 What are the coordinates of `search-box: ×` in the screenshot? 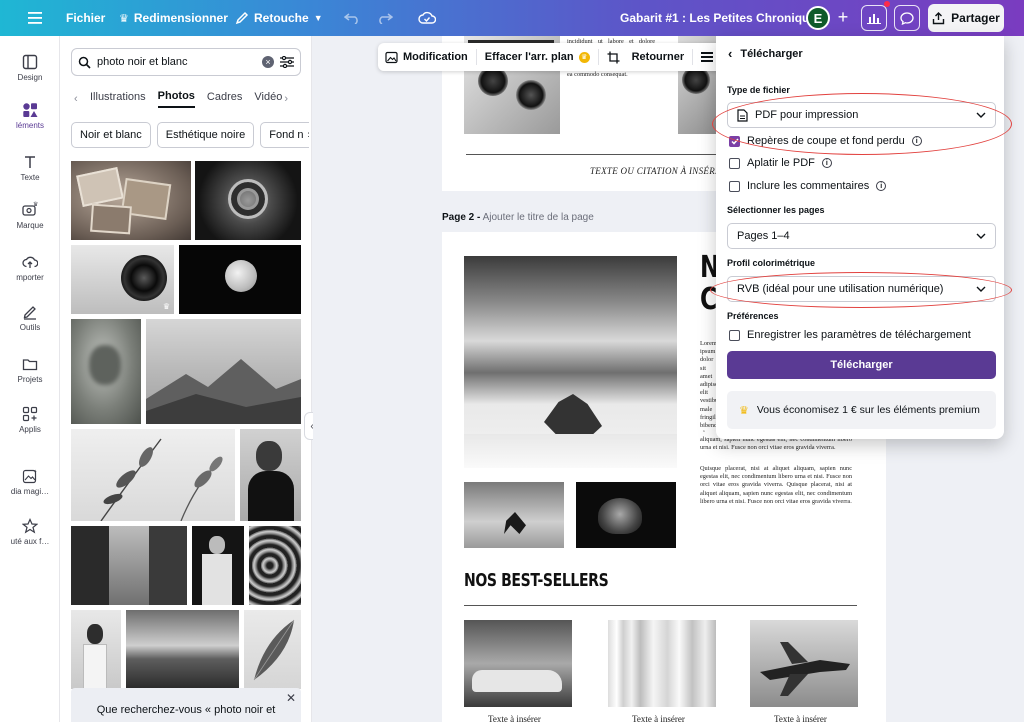 It's located at (186, 62).